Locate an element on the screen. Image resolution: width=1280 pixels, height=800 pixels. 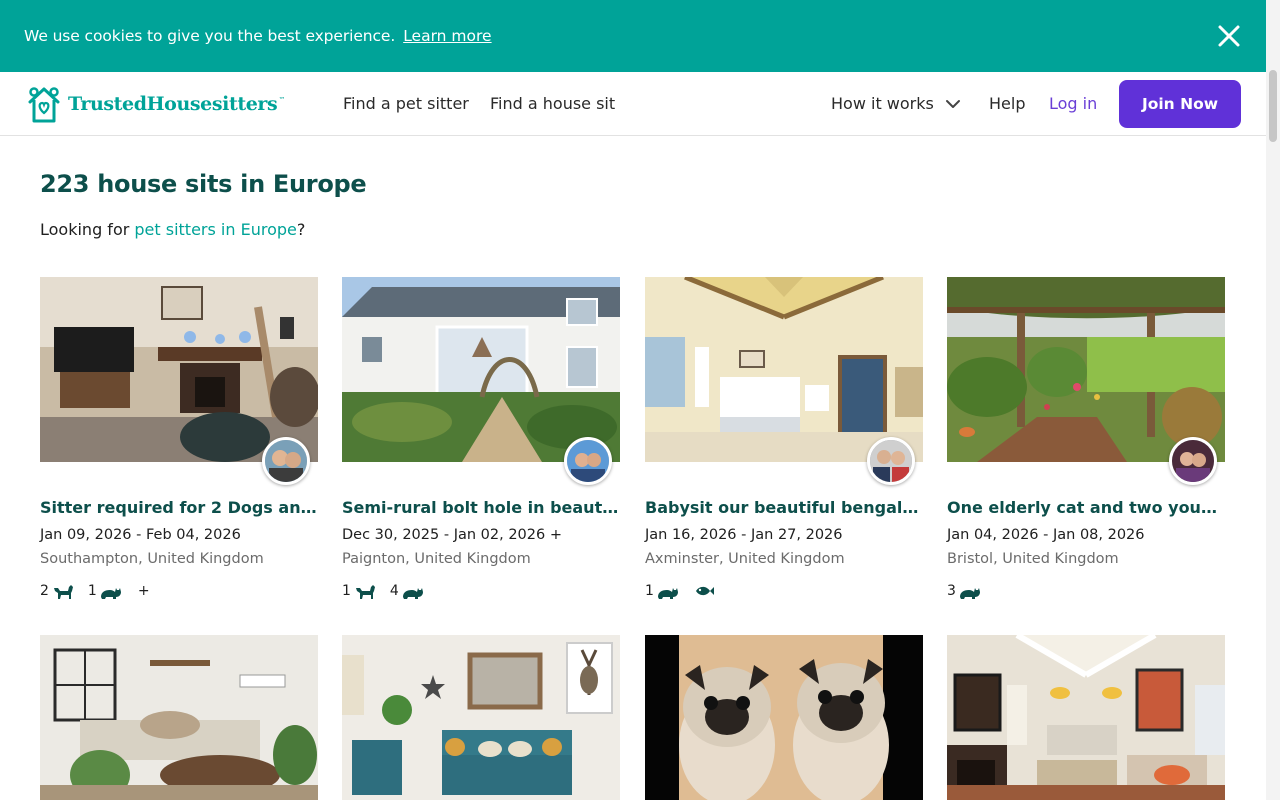
listing-pets: 1 4 is located at coordinates (390, 591).